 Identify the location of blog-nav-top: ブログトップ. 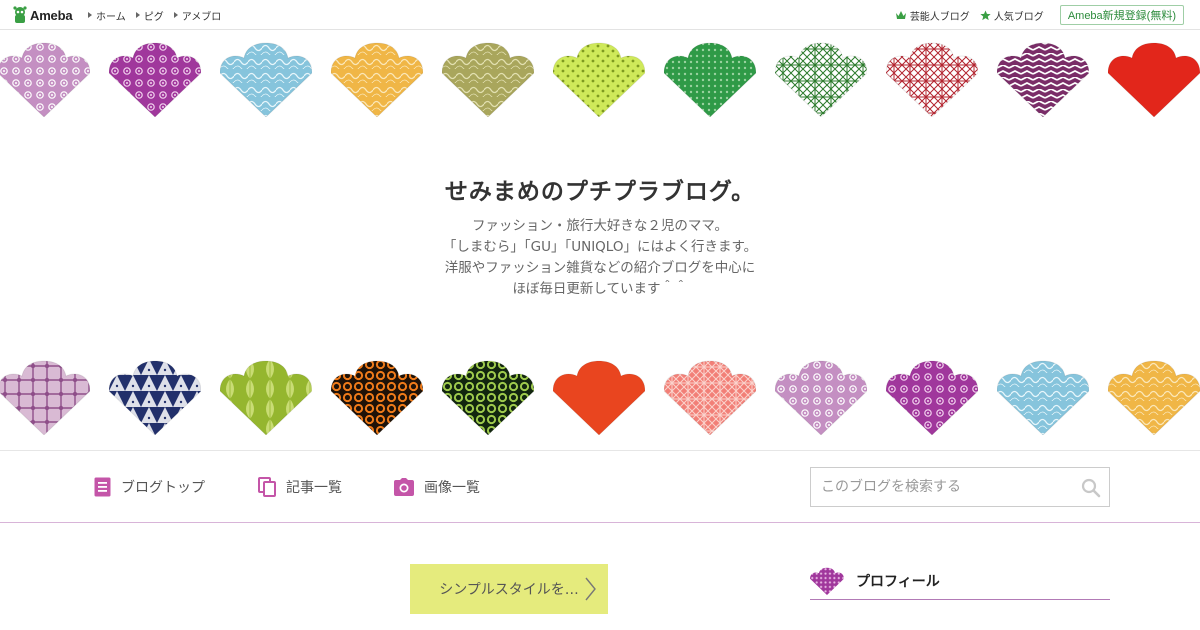
(149, 487).